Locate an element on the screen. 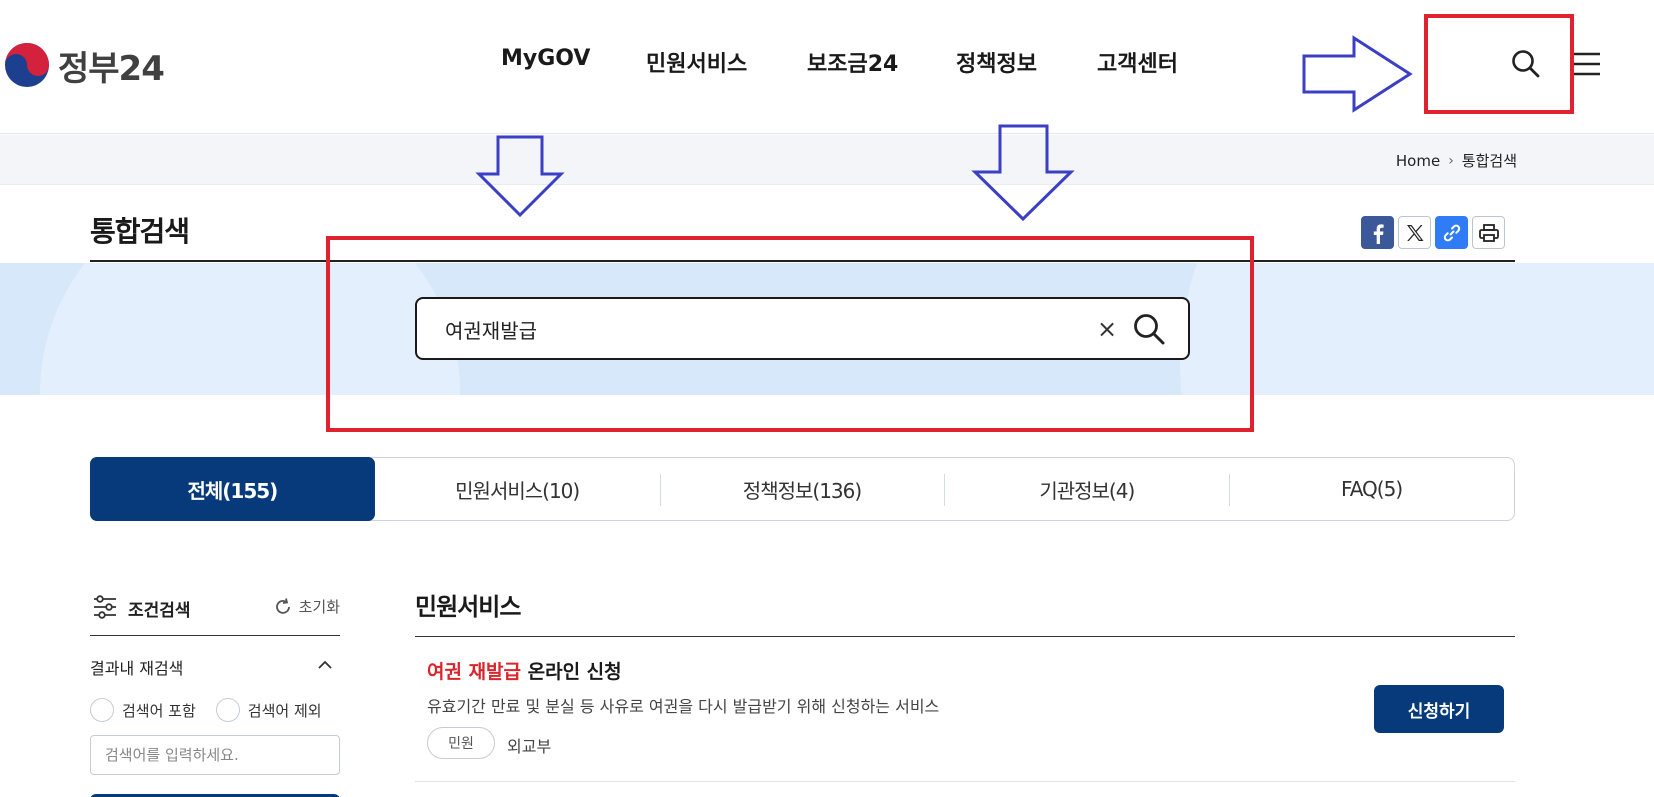 The height and width of the screenshot is (797, 1654). filter-header: 조건검색 초기화 is located at coordinates (215, 613).